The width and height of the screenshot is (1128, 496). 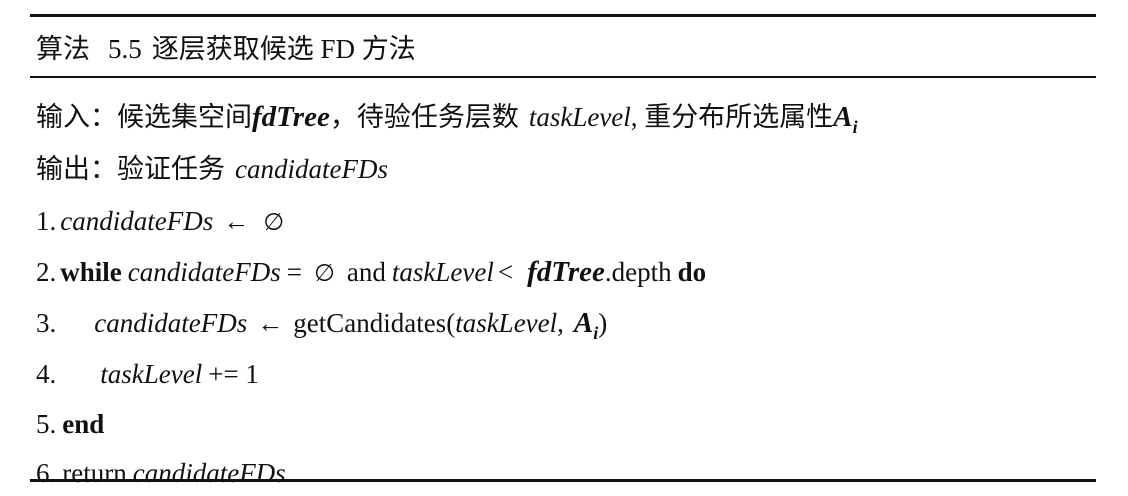 I want to click on step-6: 6. return candidateFDs, so click(x=161, y=473).